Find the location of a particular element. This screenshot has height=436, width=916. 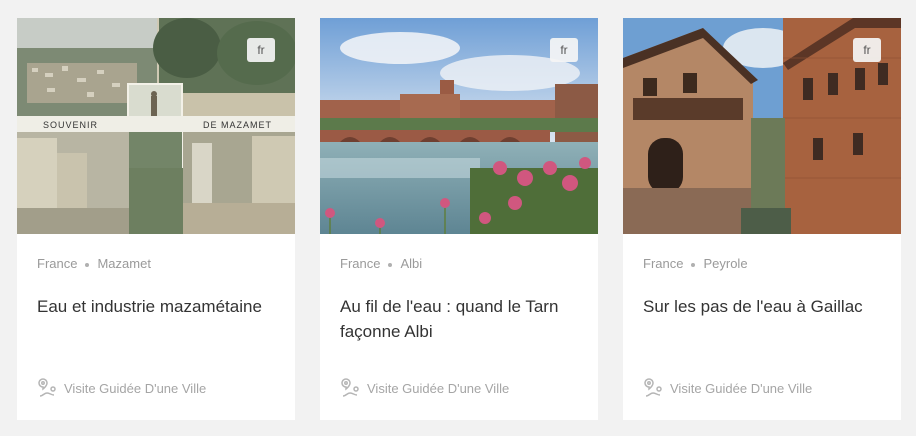

card-title: Eau et industrie mazamétaine is located at coordinates (157, 306).